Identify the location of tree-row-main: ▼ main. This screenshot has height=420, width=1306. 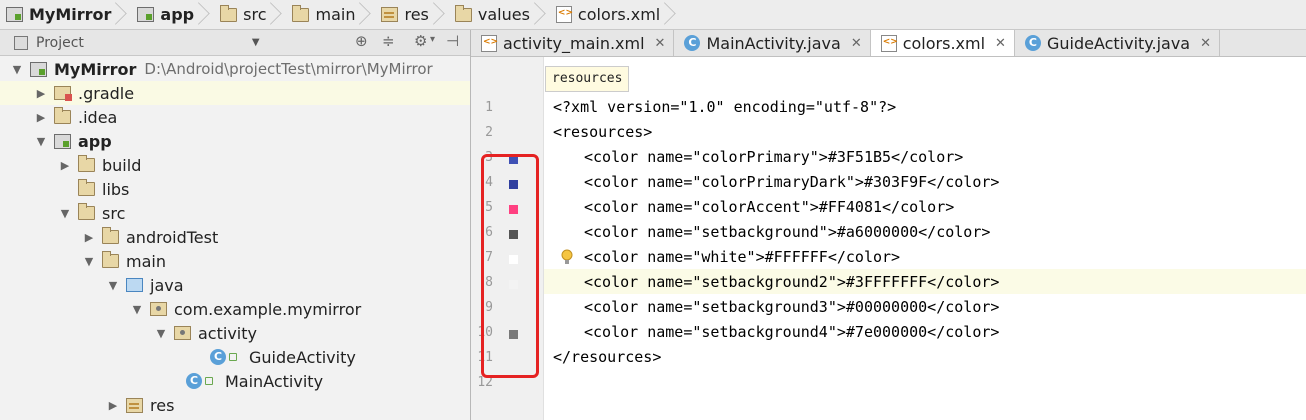
(276, 261).